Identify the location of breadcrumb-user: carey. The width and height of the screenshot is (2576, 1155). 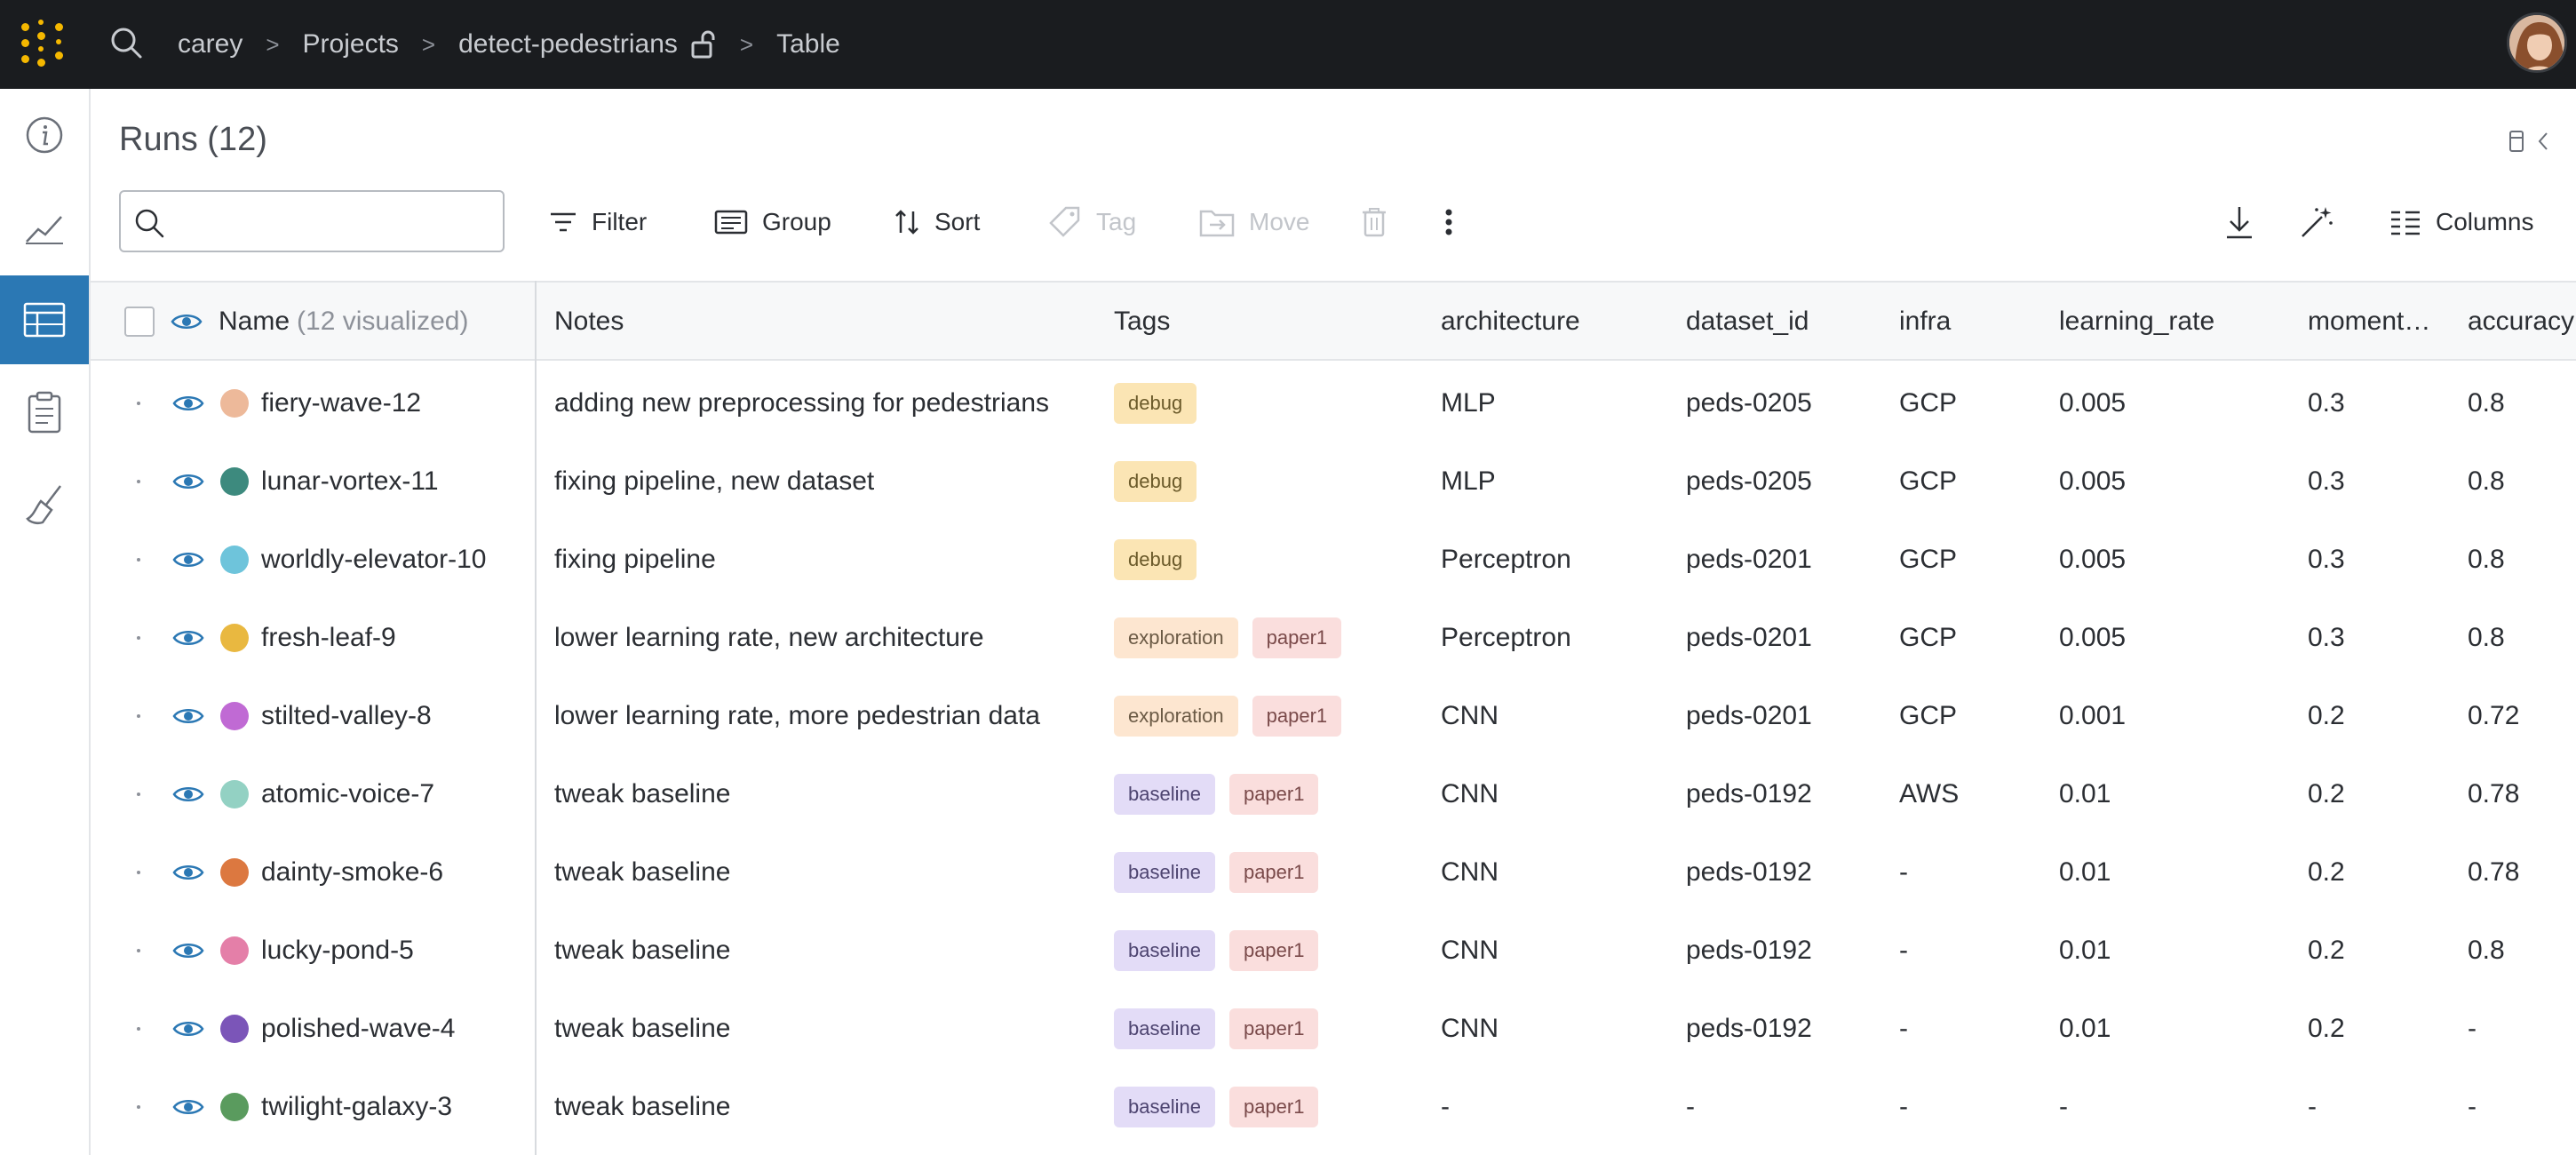
(210, 44).